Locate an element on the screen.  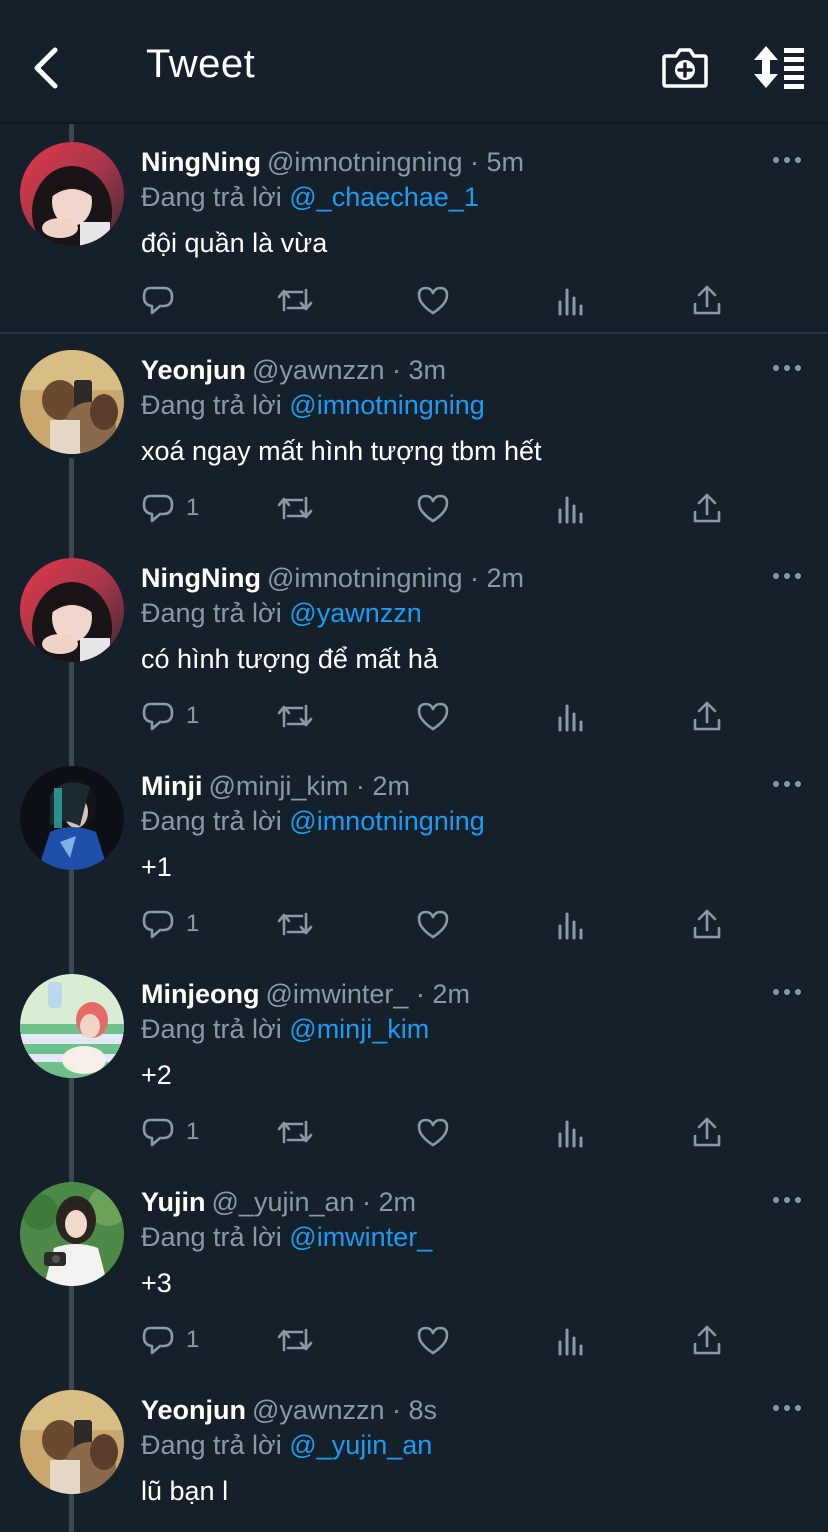
tweet-header: NingNing @imnotningning · 5m is located at coordinates (332, 162).